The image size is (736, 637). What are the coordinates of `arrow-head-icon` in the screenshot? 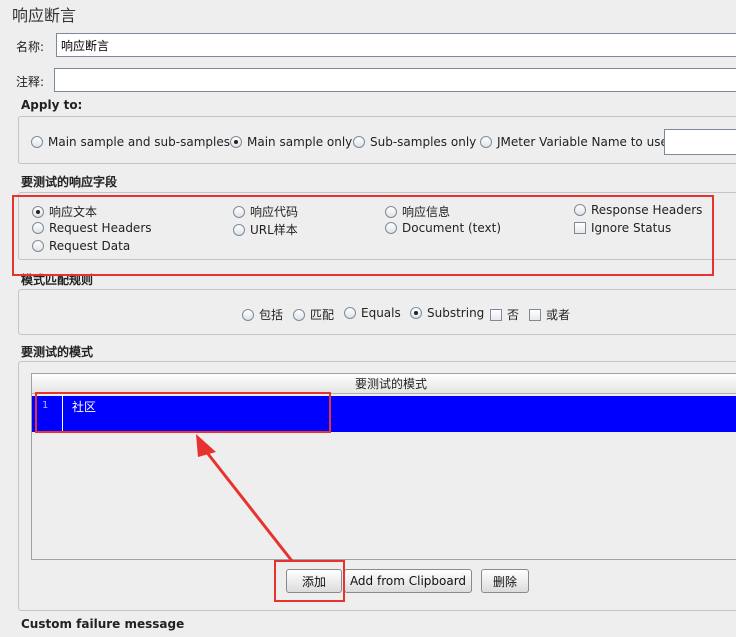 It's located at (206, 445).